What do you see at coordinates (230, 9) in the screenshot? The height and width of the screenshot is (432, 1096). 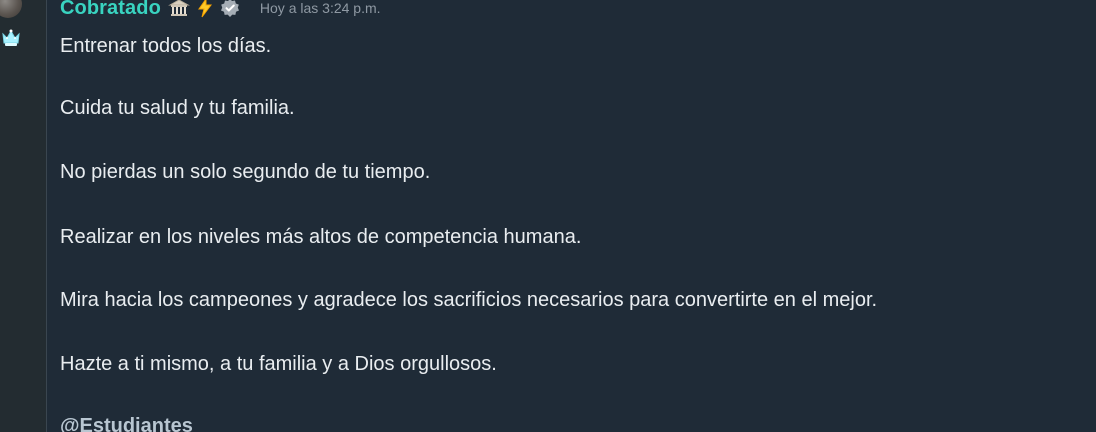 I see `verified-badge-icon` at bounding box center [230, 9].